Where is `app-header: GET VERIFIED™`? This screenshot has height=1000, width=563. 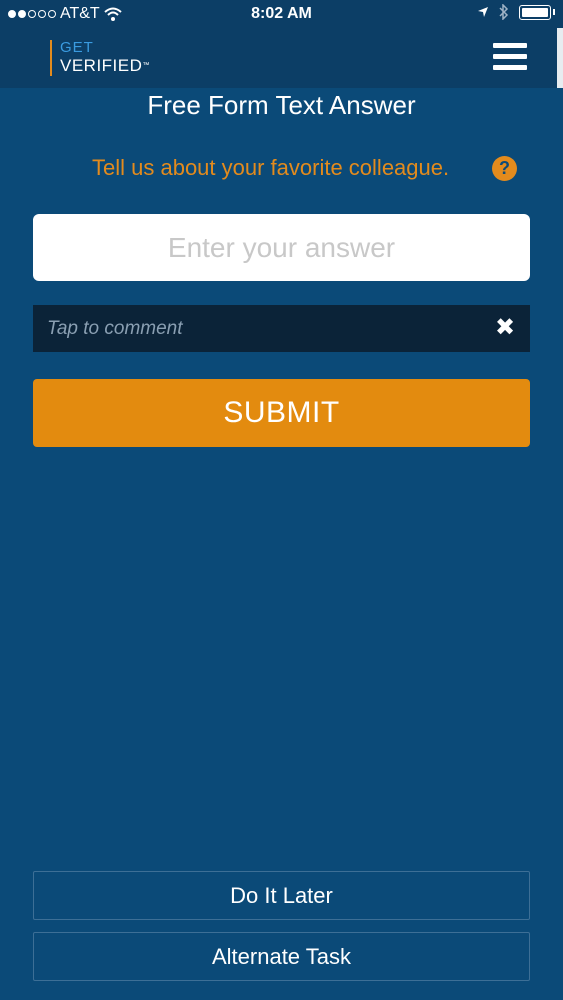 app-header: GET VERIFIED™ is located at coordinates (281, 58).